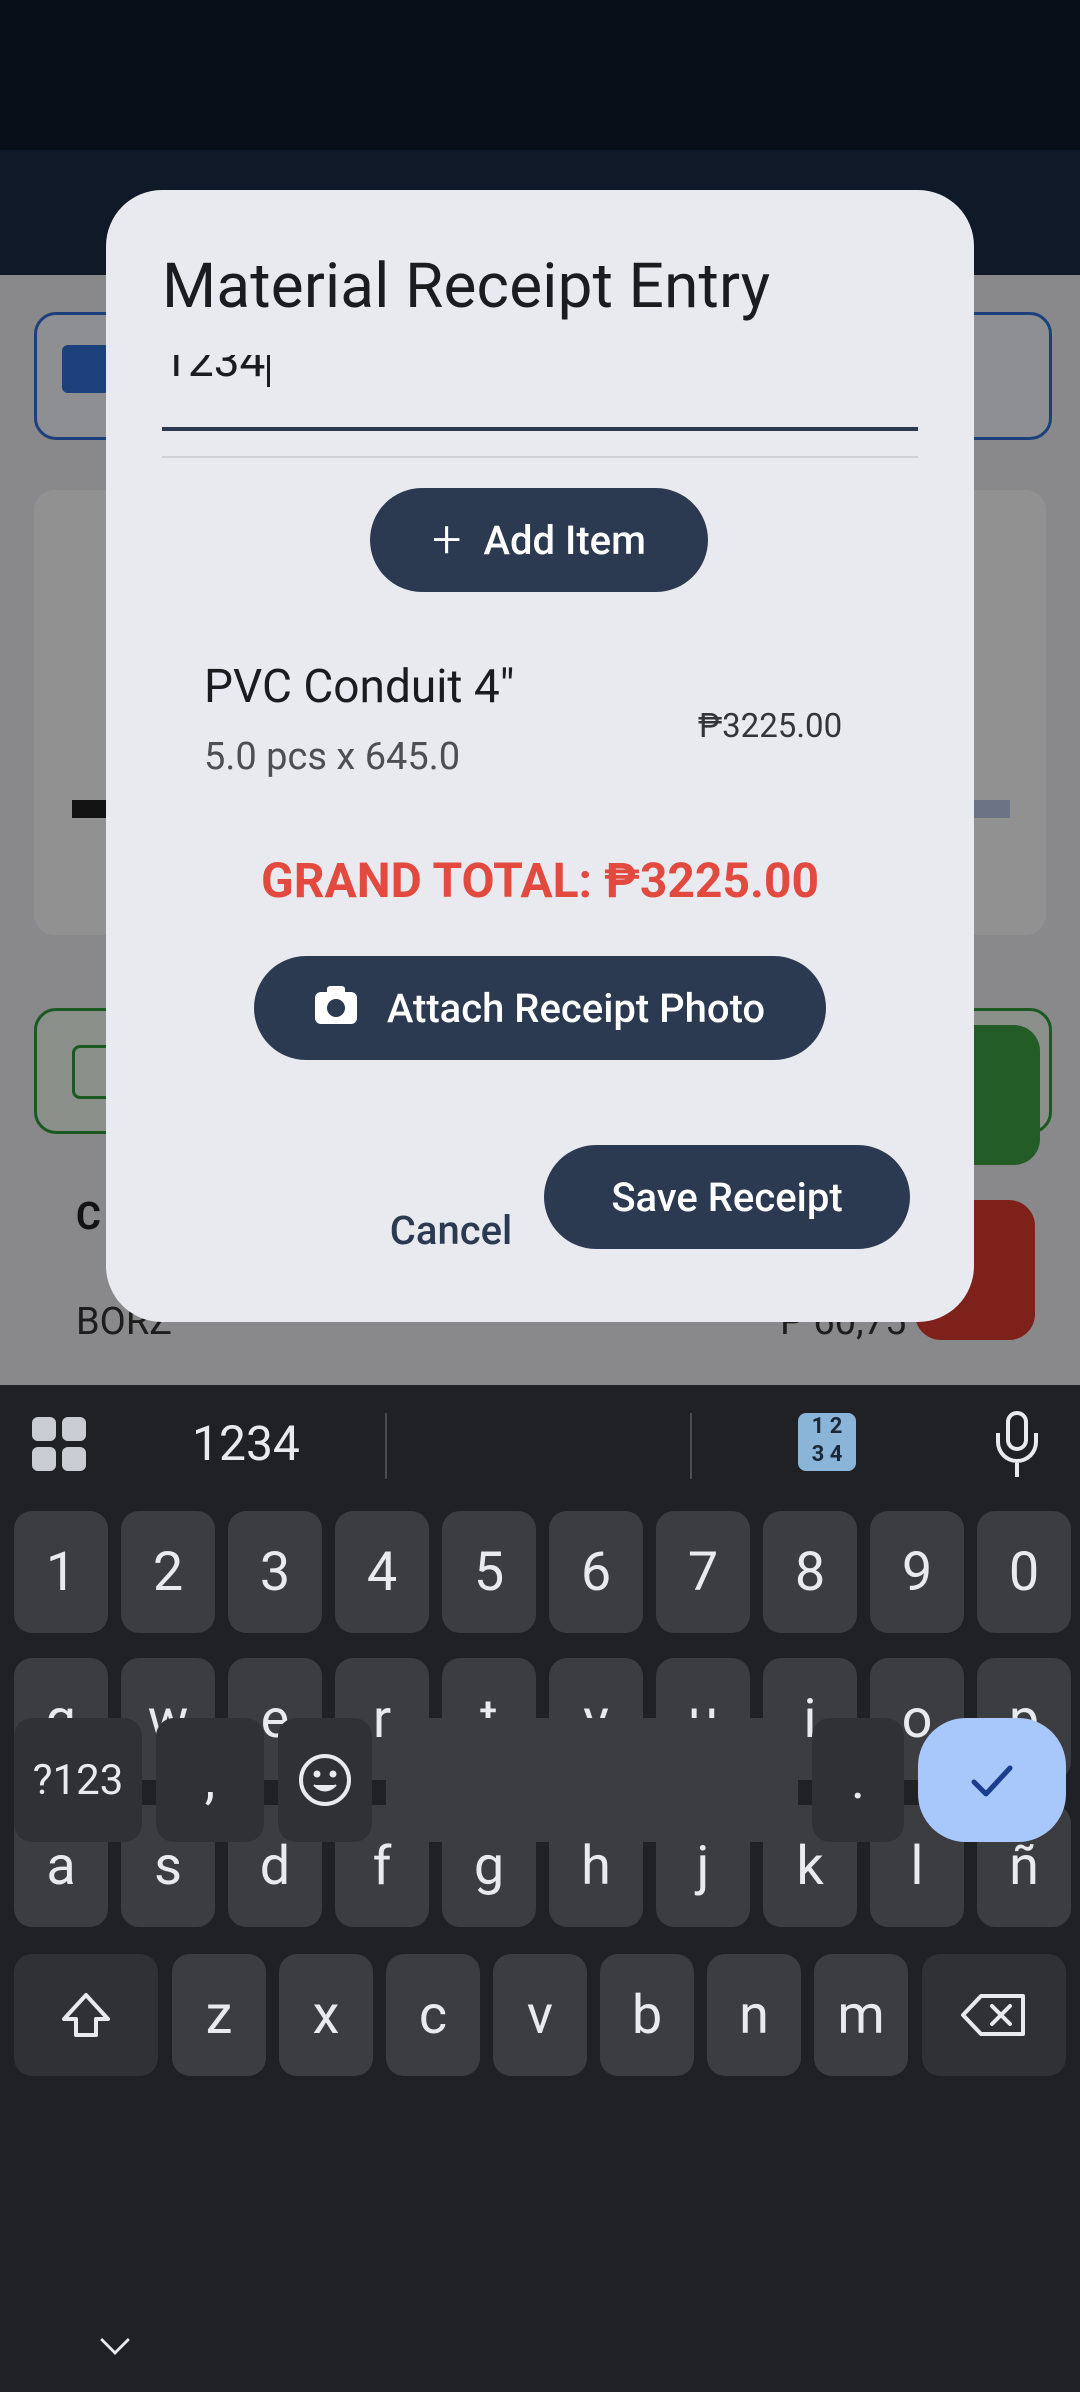 Image resolution: width=1080 pixels, height=2392 pixels. I want to click on suggestion-word: 1234, so click(246, 1443).